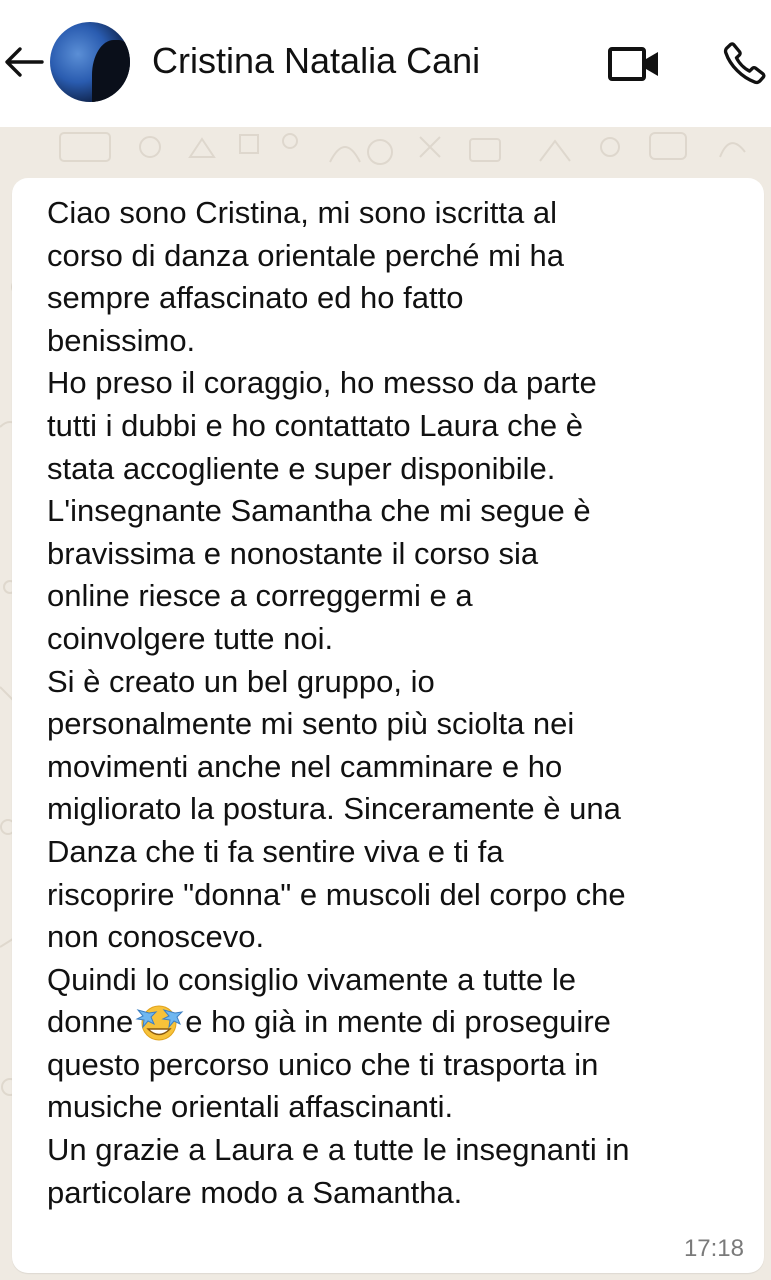 The image size is (771, 1280). Describe the element at coordinates (316, 61) in the screenshot. I see `contact-name: Cristina Natalia Cani` at that location.